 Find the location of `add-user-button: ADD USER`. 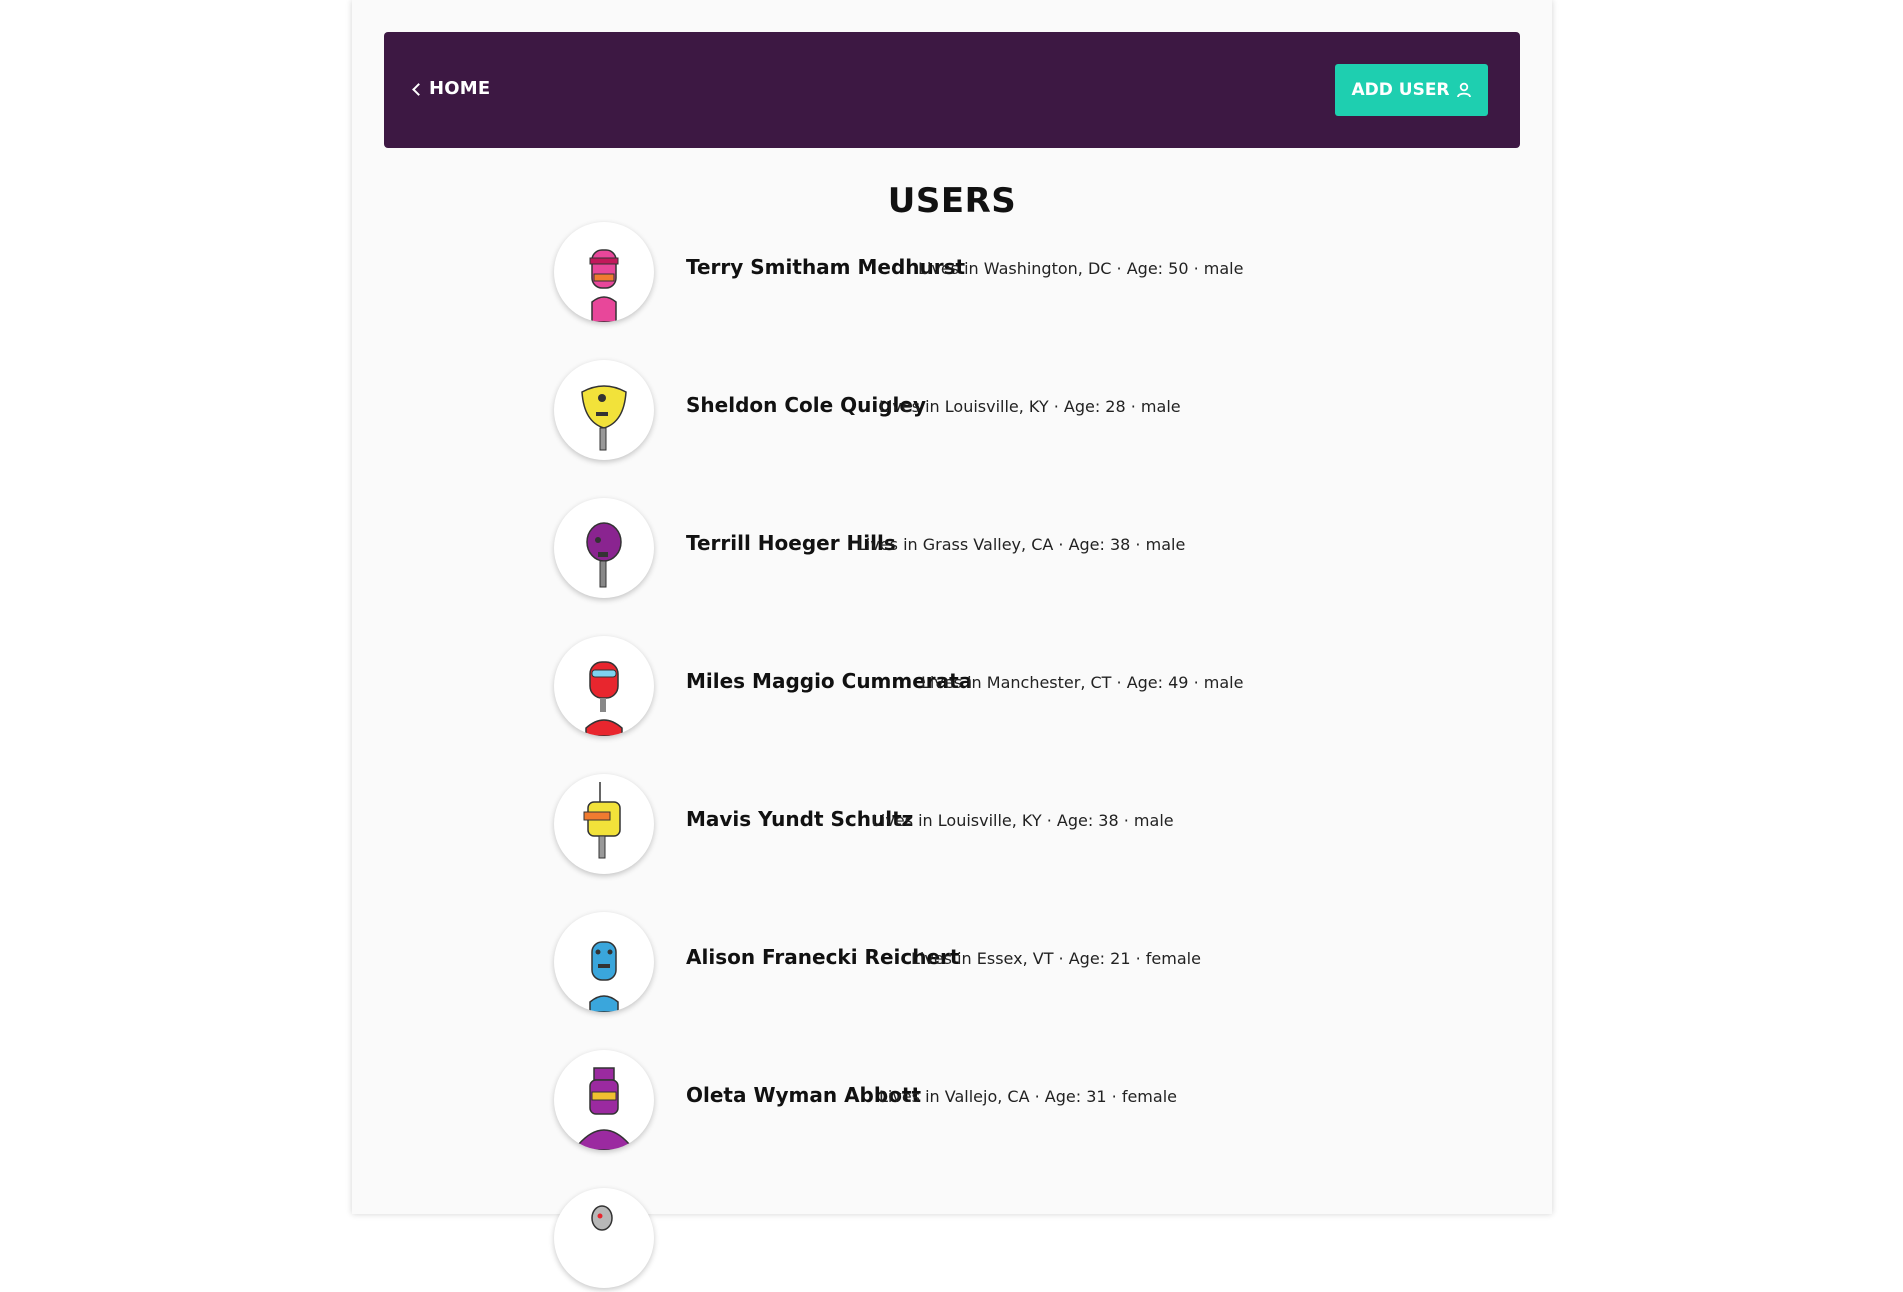

add-user-button: ADD USER is located at coordinates (1411, 90).